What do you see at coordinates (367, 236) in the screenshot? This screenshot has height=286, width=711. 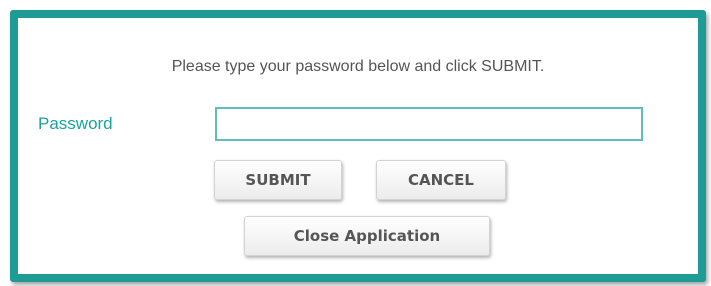 I see `close-application-button: Close Application` at bounding box center [367, 236].